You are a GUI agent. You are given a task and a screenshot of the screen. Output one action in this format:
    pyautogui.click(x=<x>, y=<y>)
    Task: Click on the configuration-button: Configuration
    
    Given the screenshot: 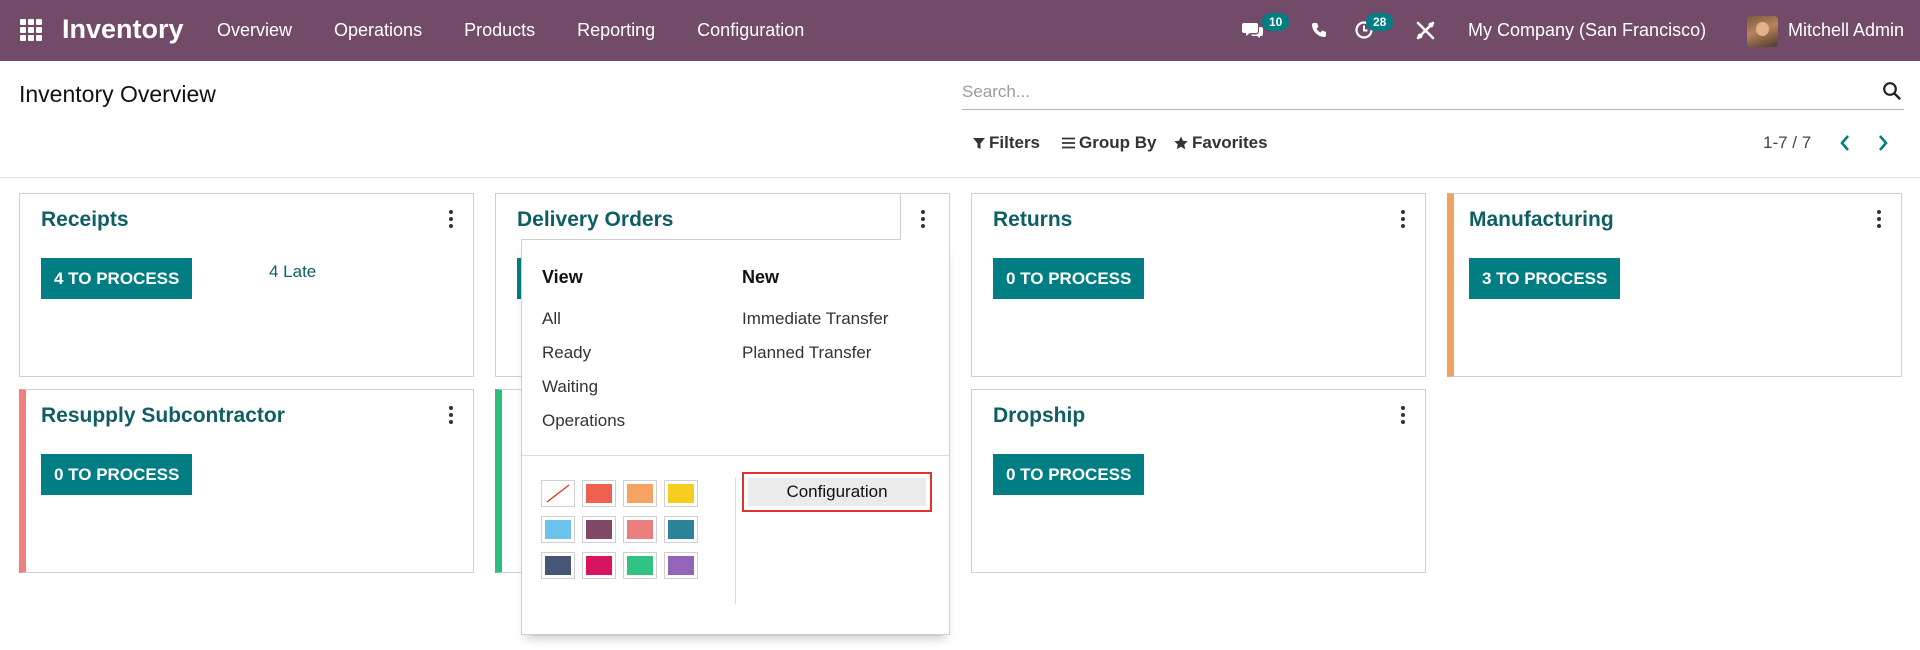 What is the action you would take?
    pyautogui.click(x=837, y=492)
    